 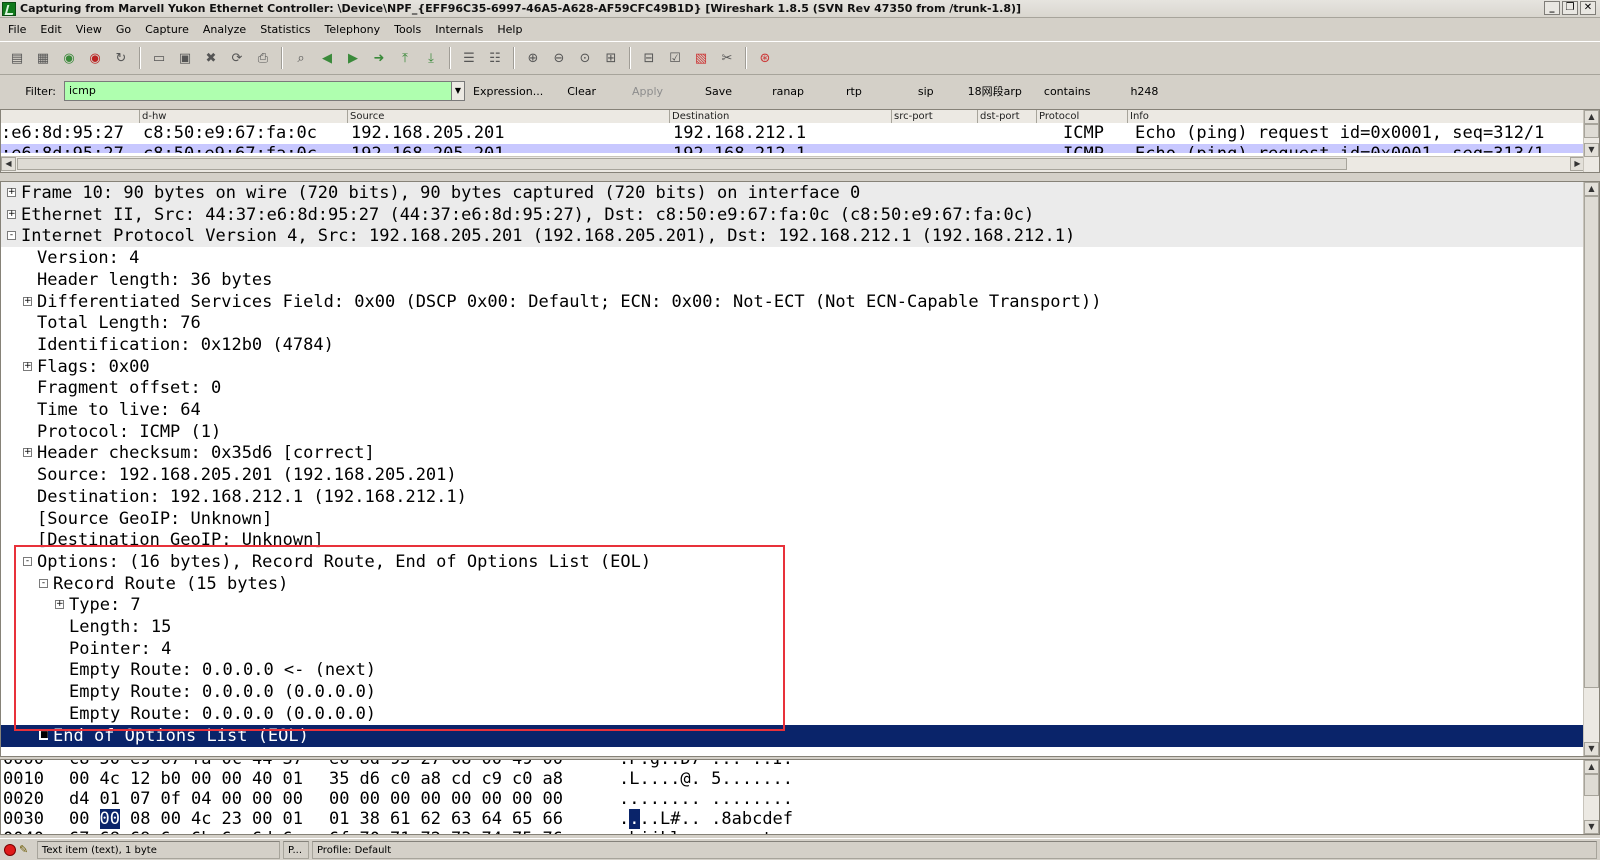 I want to click on tree-item: + Header checksum: 0x35d6 [correct], so click(x=793, y=453).